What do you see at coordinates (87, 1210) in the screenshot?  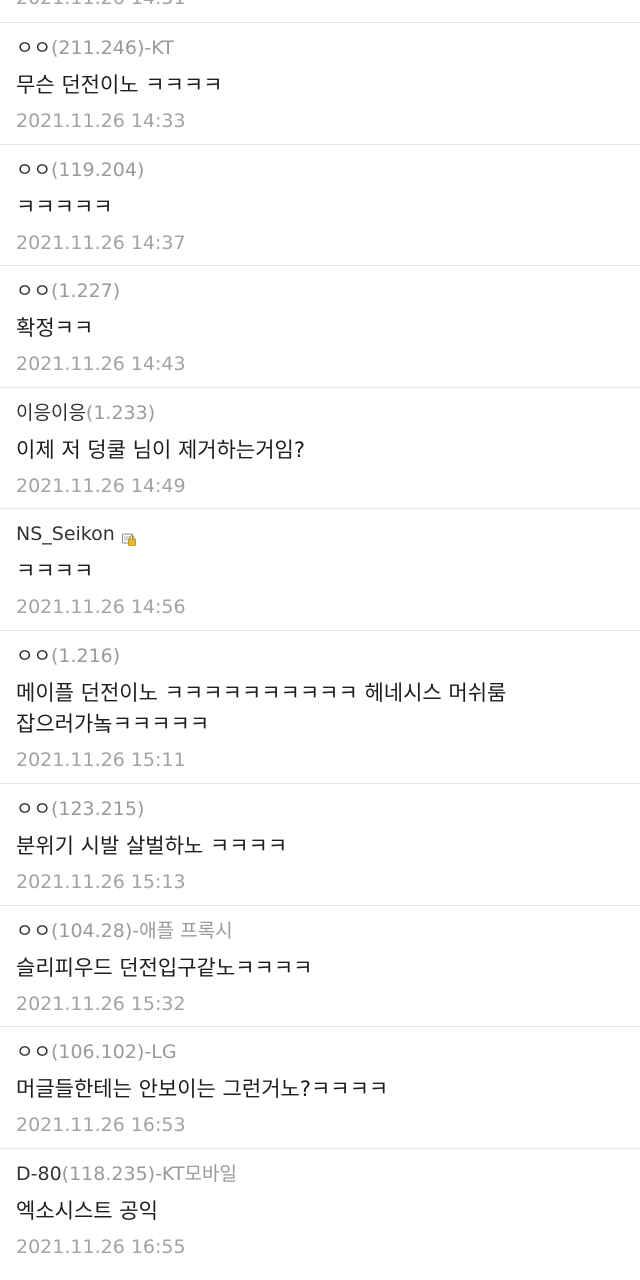 I see `comment-body-line: 엑소시스트 공익` at bounding box center [87, 1210].